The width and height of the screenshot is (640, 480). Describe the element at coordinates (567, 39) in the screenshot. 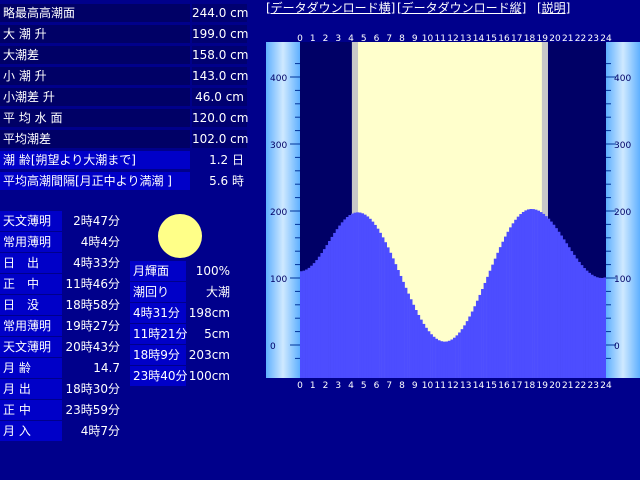

I see `x-tick-label: 21` at that location.